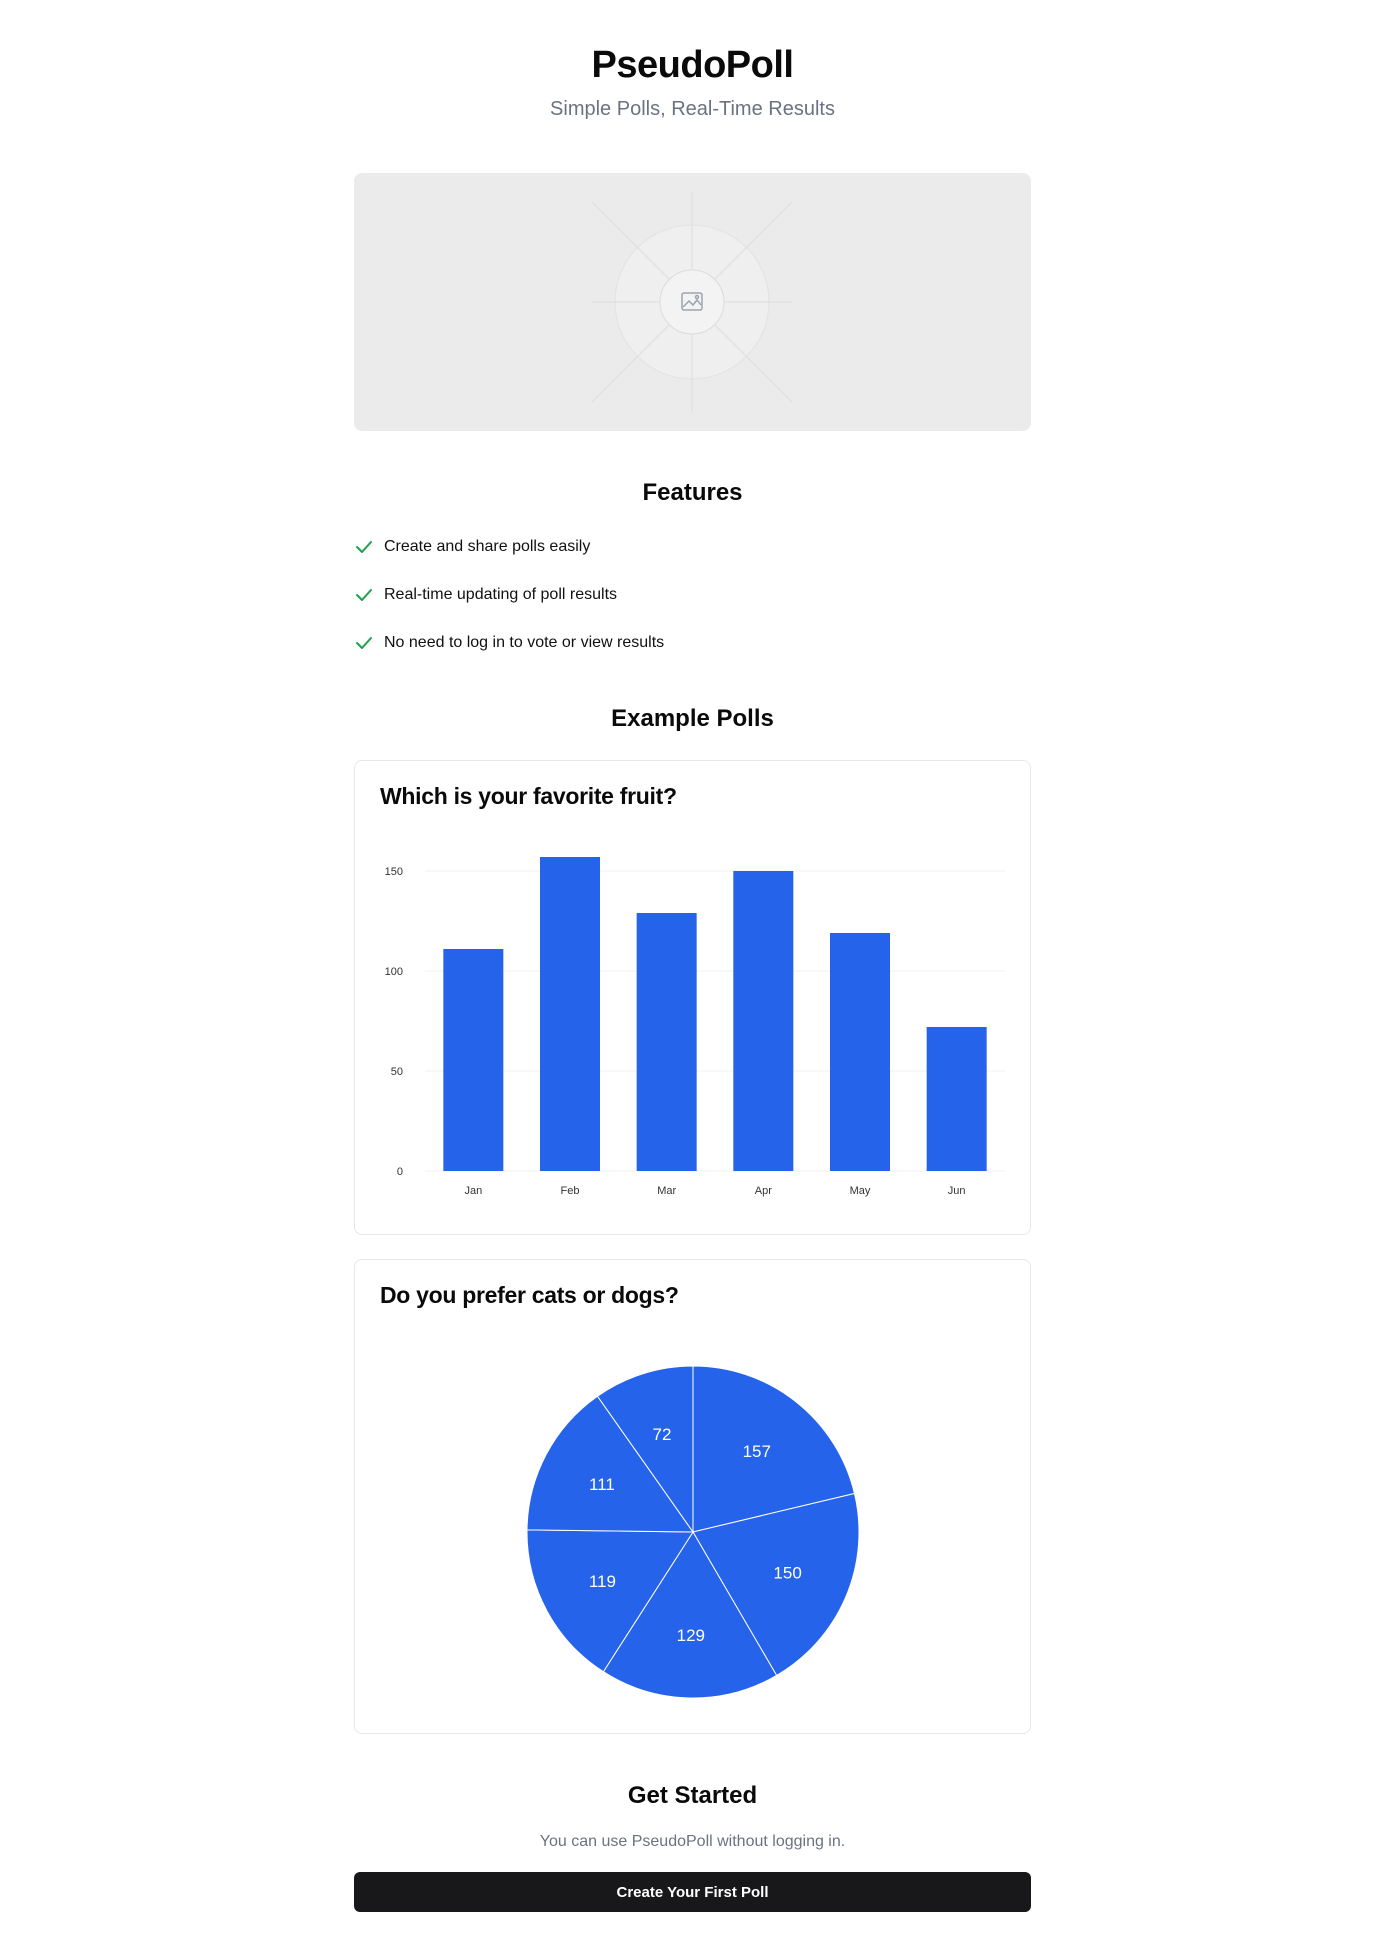 The height and width of the screenshot is (1948, 1376). Describe the element at coordinates (473, 1191) in the screenshot. I see `x-tick-label: Jan` at that location.